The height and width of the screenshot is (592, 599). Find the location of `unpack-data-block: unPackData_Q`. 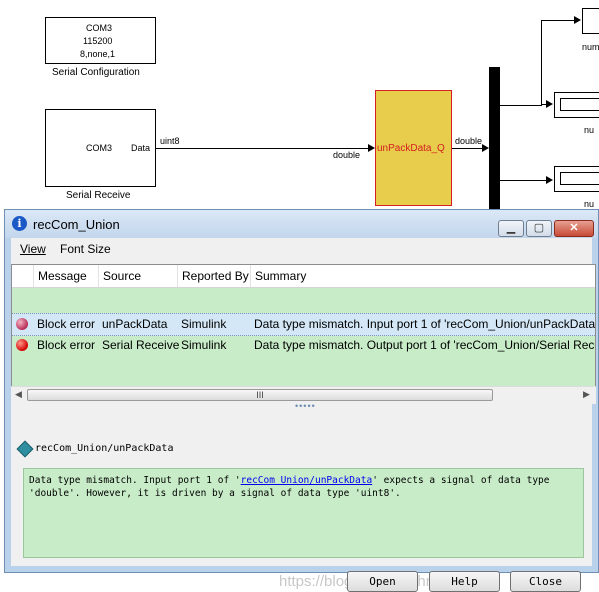

unpack-data-block: unPackData_Q is located at coordinates (413, 148).